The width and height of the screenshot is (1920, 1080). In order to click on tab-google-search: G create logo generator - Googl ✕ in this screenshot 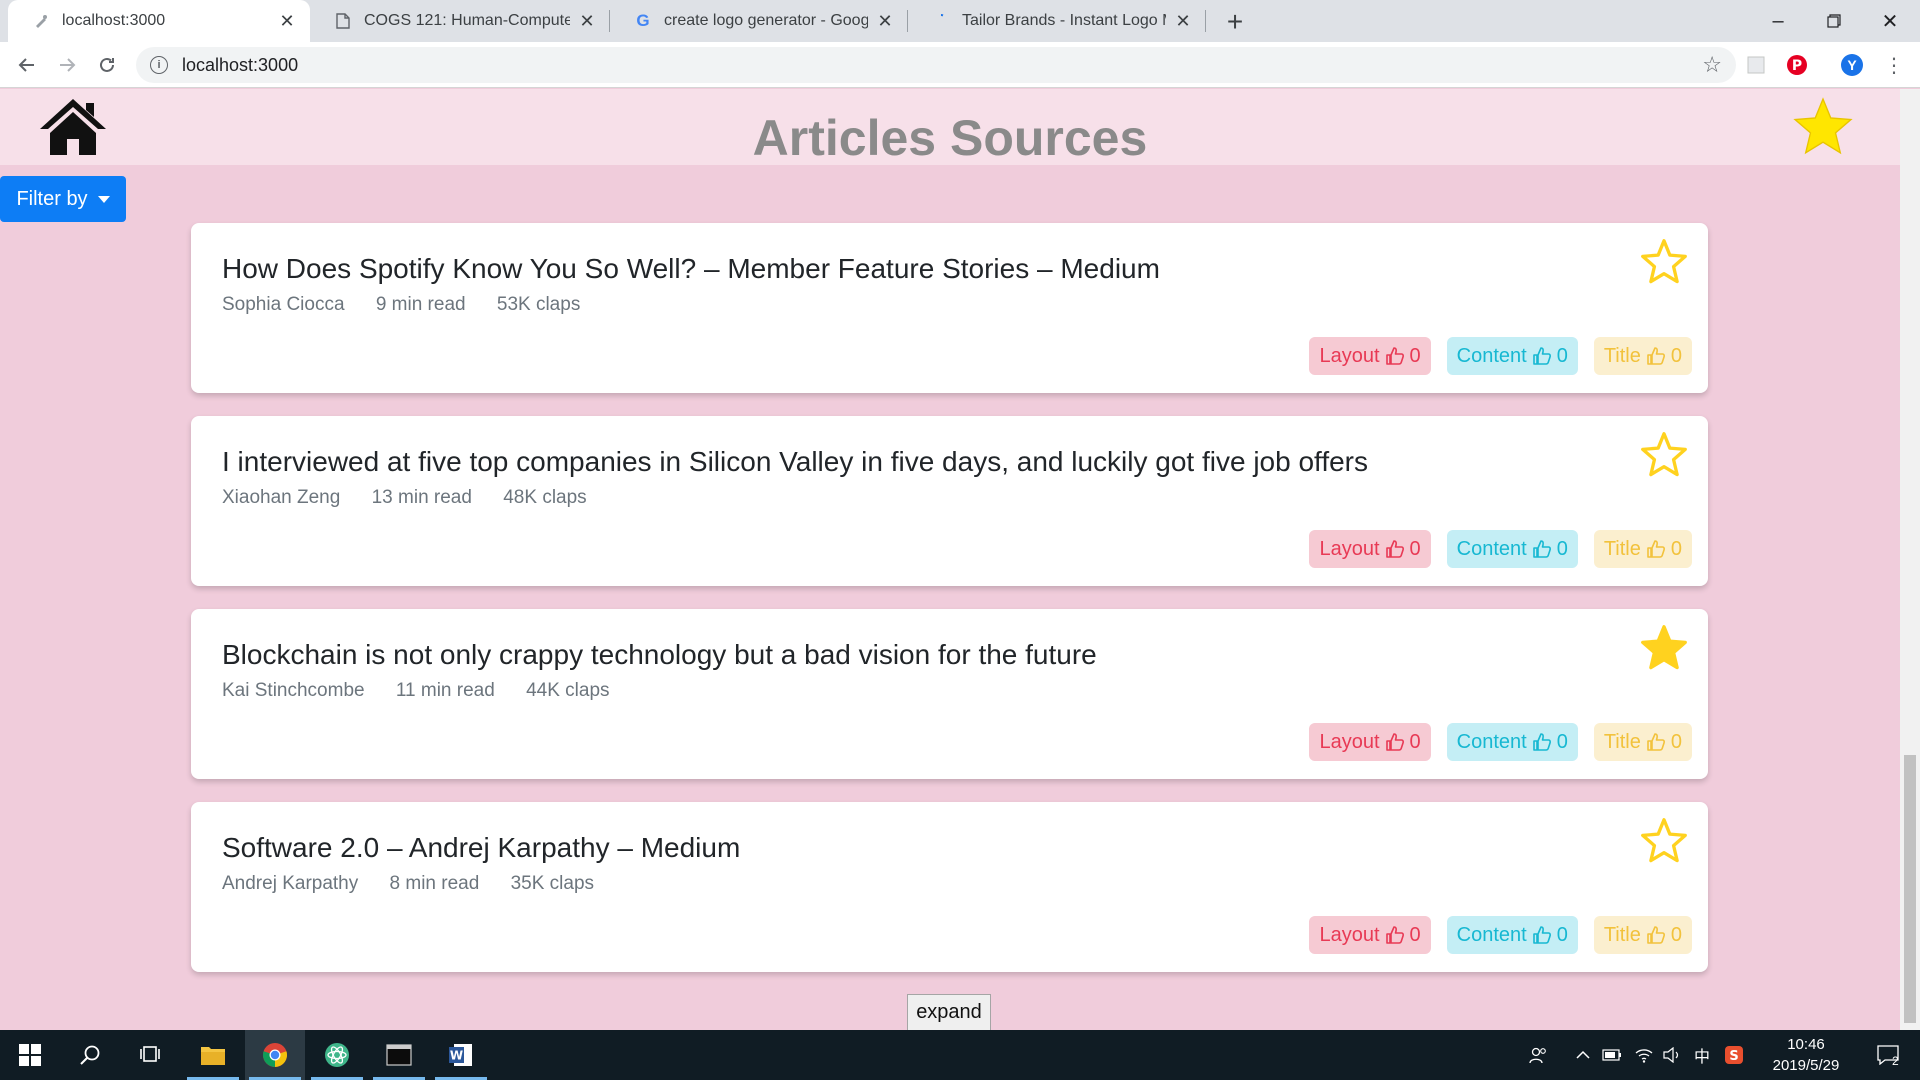, I will do `click(759, 21)`.